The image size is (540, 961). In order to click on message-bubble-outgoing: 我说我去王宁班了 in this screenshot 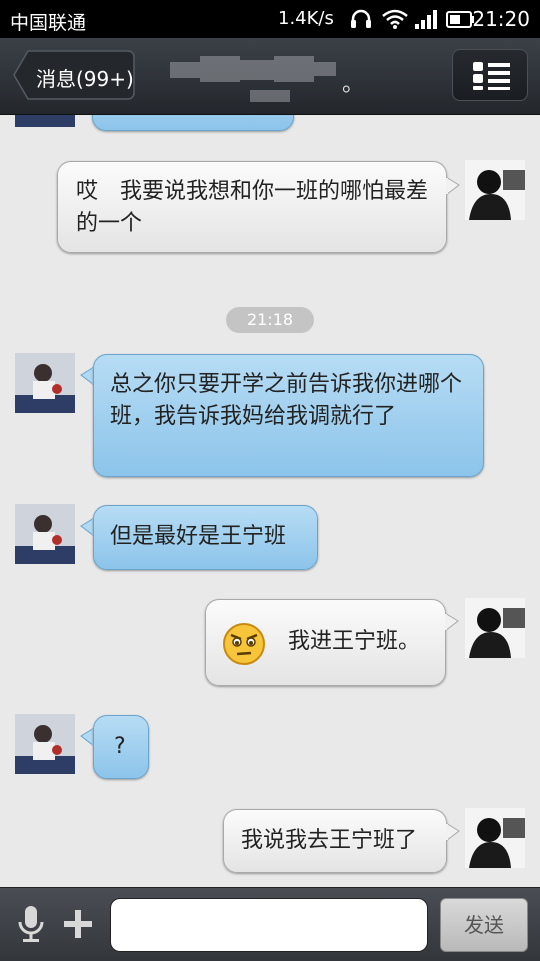, I will do `click(335, 841)`.